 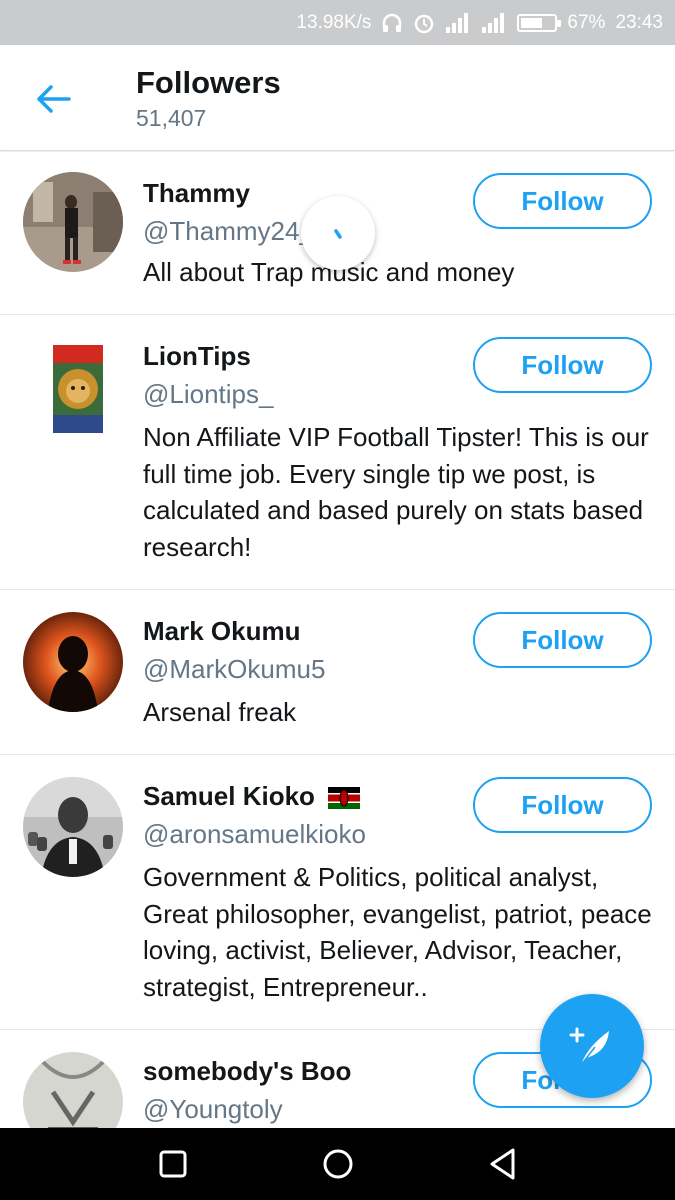 What do you see at coordinates (254, 834) in the screenshot?
I see `follower-handle: @aronsamuelkioko` at bounding box center [254, 834].